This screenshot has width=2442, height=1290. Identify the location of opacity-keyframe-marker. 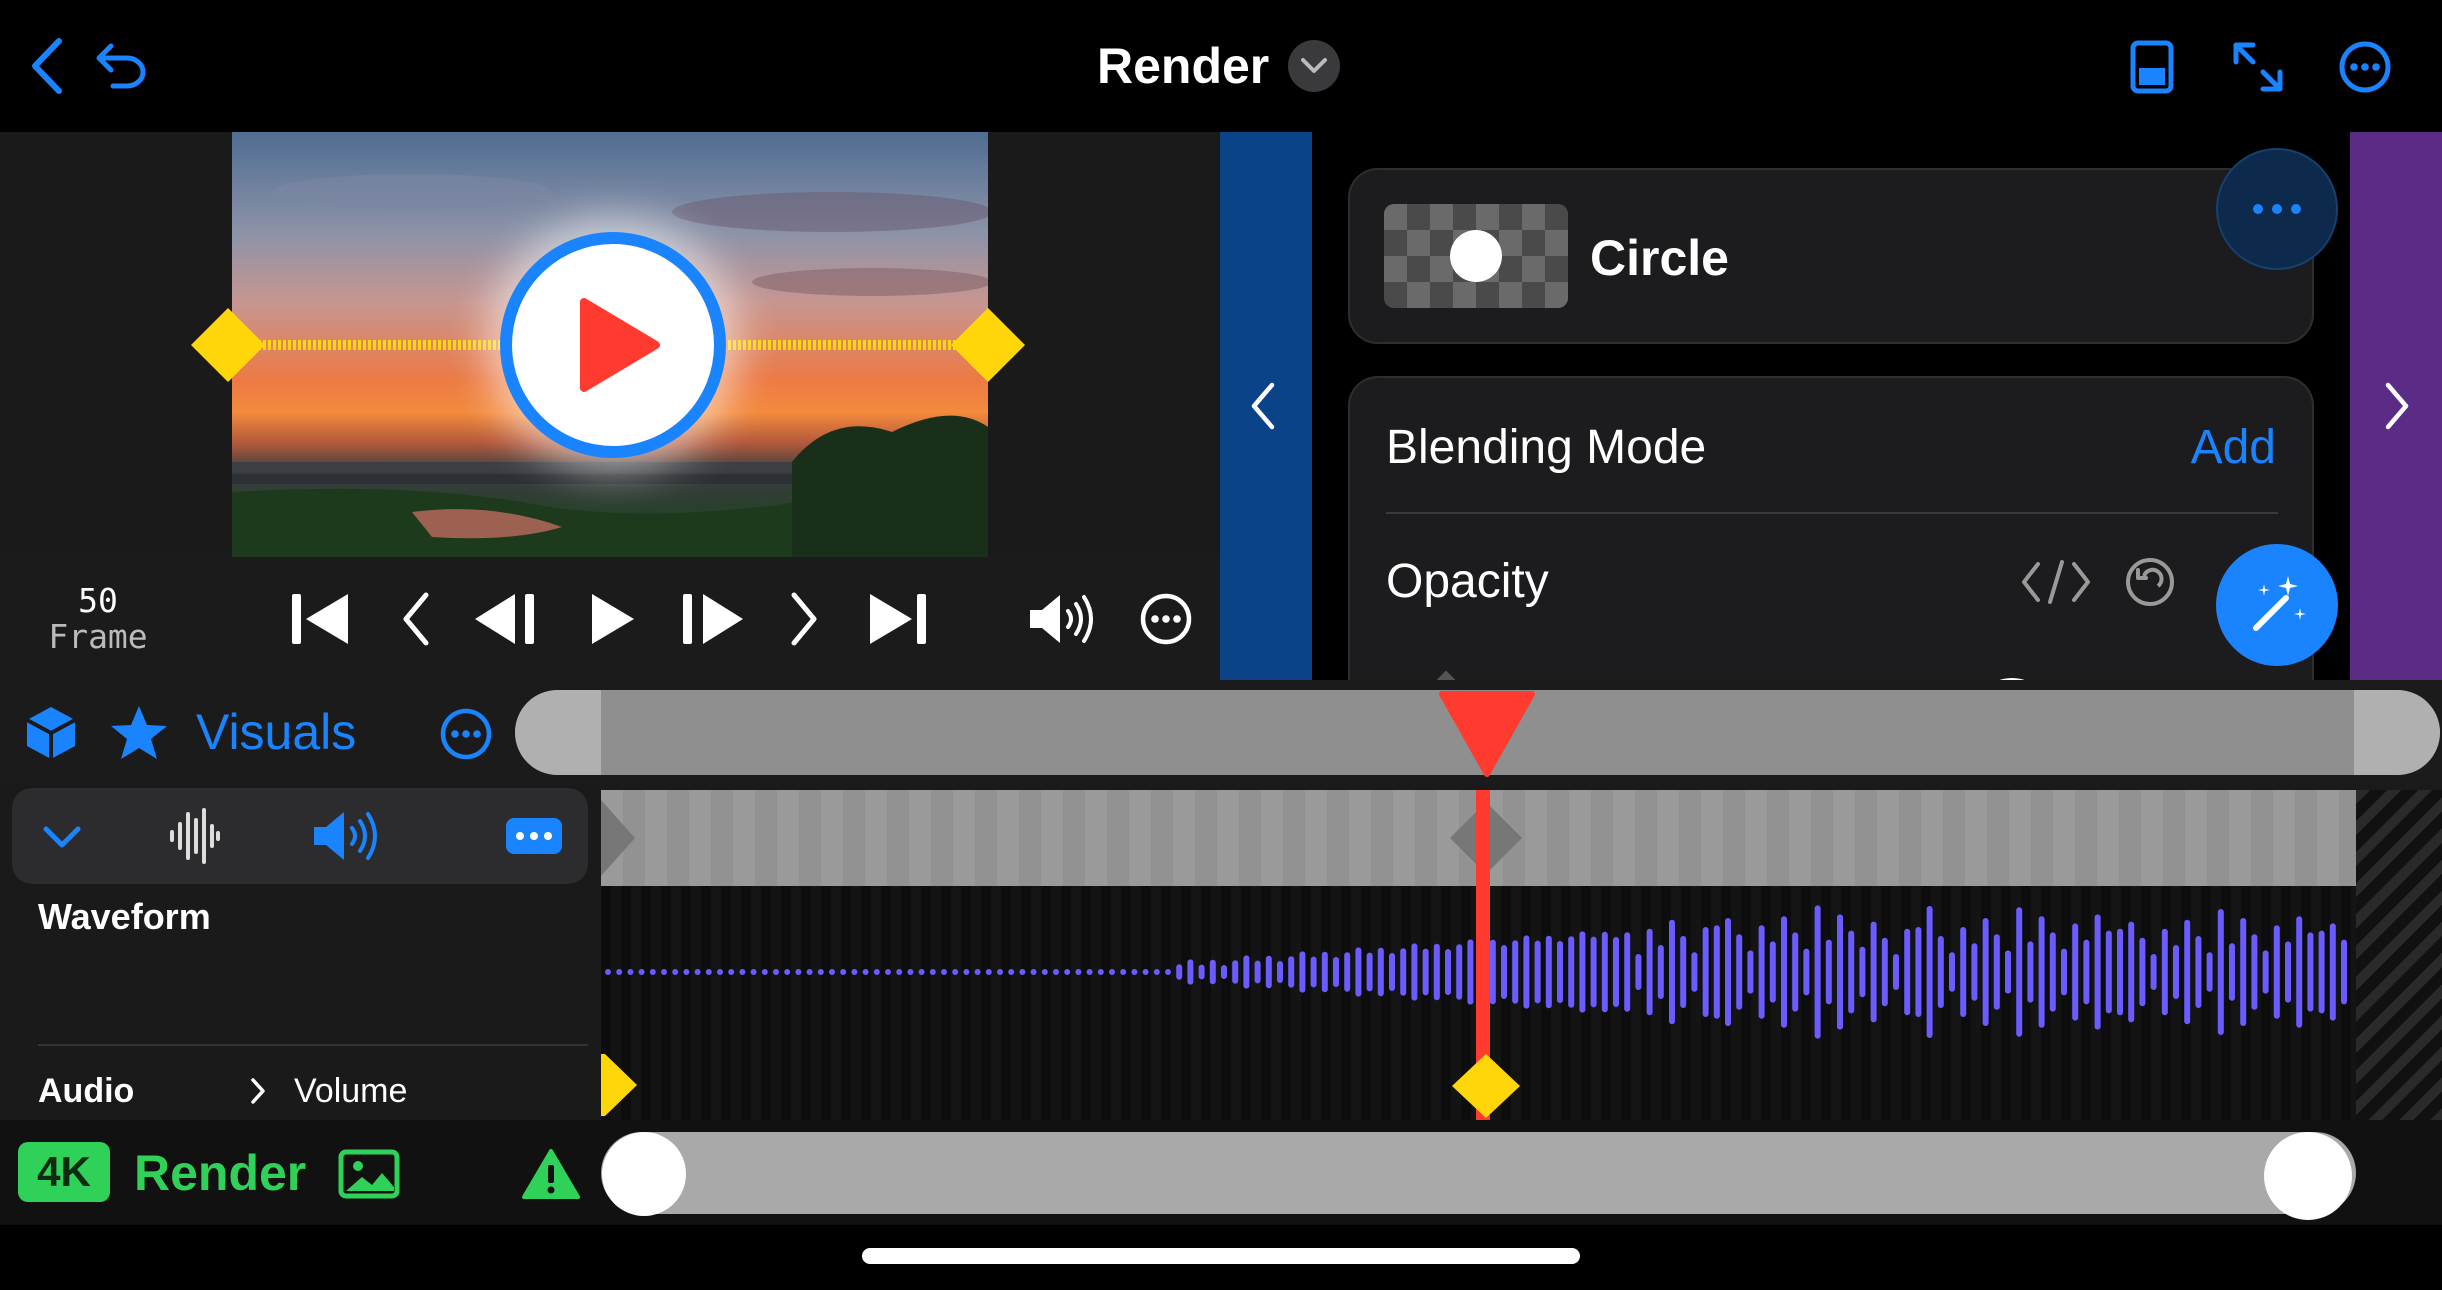
(1446, 675).